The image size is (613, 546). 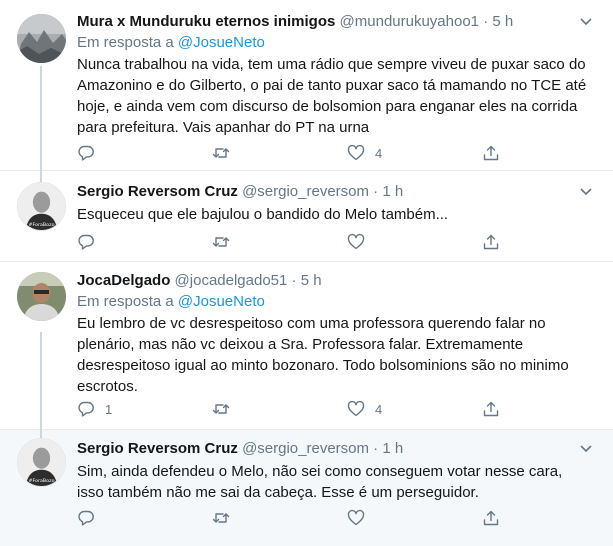 What do you see at coordinates (292, 153) in the screenshot?
I see `action-bar: 4` at bounding box center [292, 153].